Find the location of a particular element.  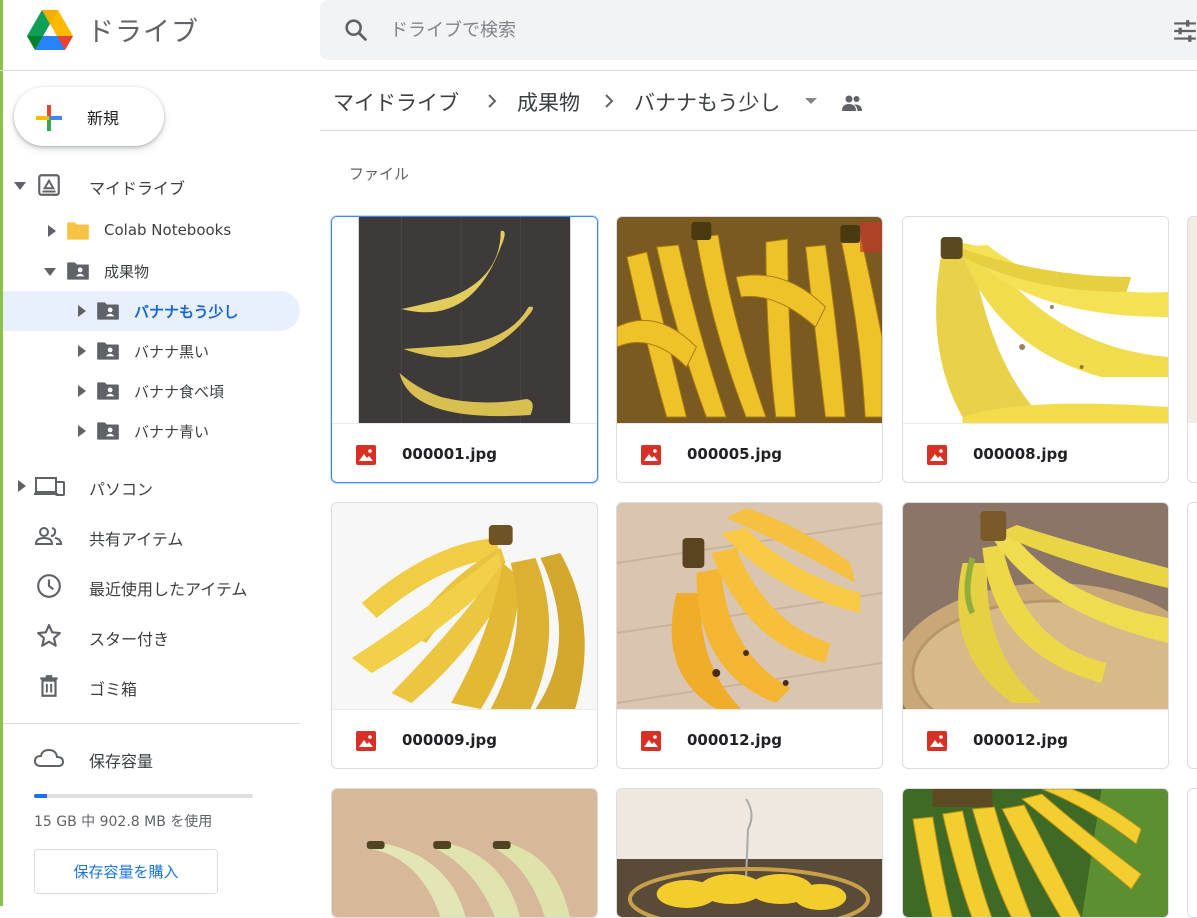

sidebar-item-shared: 共有アイテム is located at coordinates (151, 536).